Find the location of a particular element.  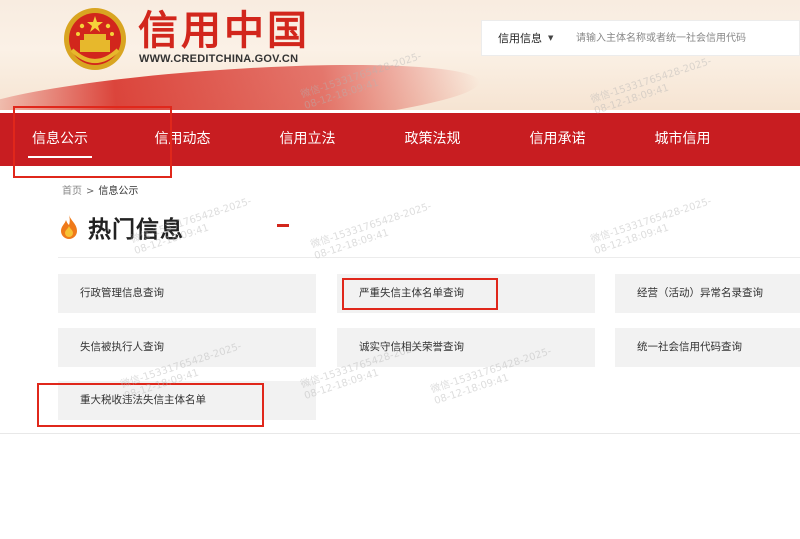

link-card-abnormal-operation-list: 经营（活动）异常名录查询 is located at coordinates (707, 293).